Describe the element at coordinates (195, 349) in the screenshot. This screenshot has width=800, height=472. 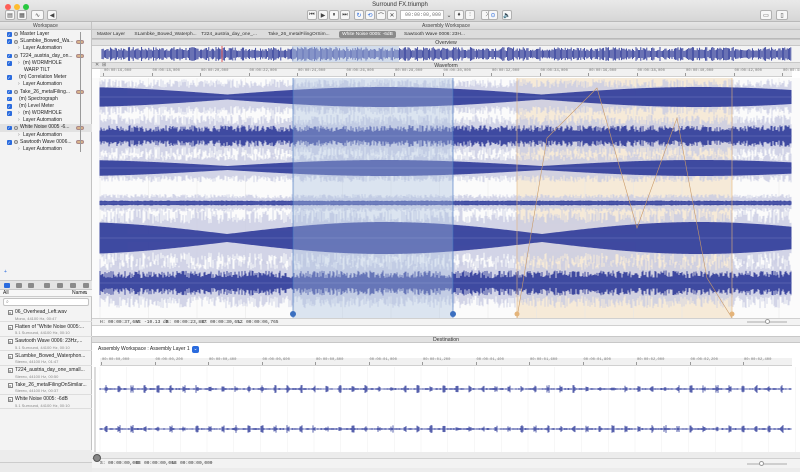
I see `workspace-select-button: ⌄` at that location.